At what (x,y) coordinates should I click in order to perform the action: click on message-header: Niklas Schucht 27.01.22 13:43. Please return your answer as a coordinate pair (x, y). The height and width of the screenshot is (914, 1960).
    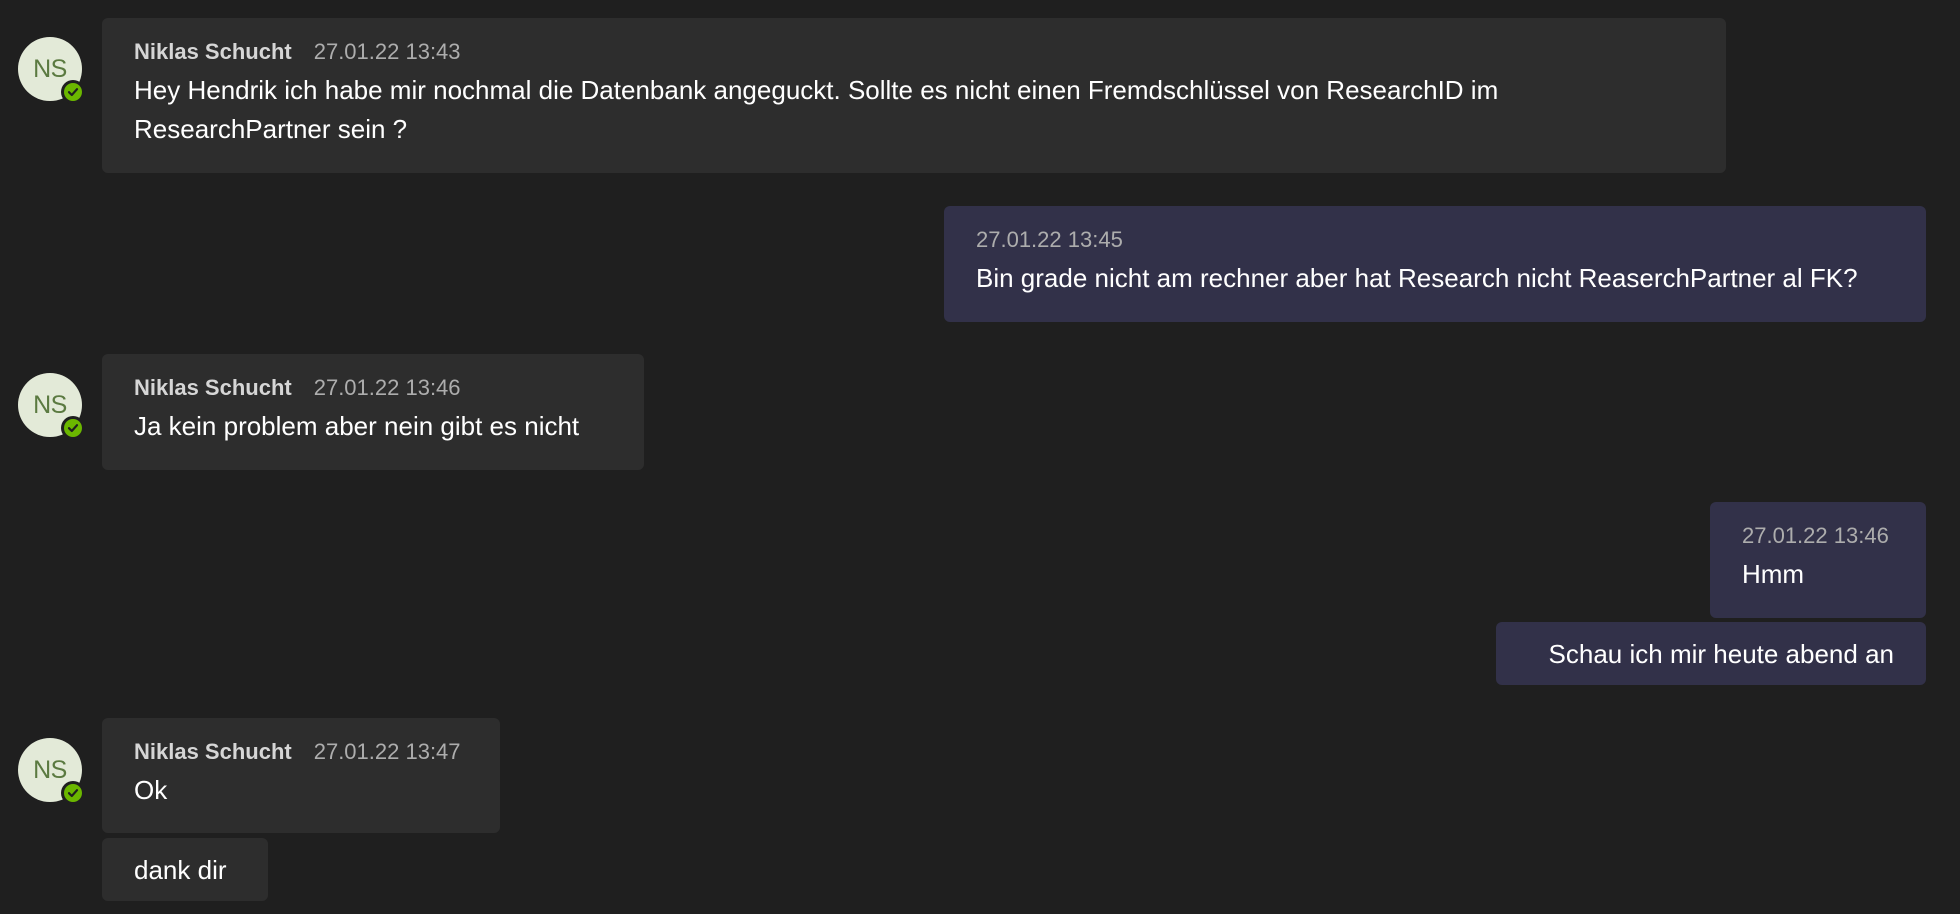
    Looking at the image, I should click on (914, 51).